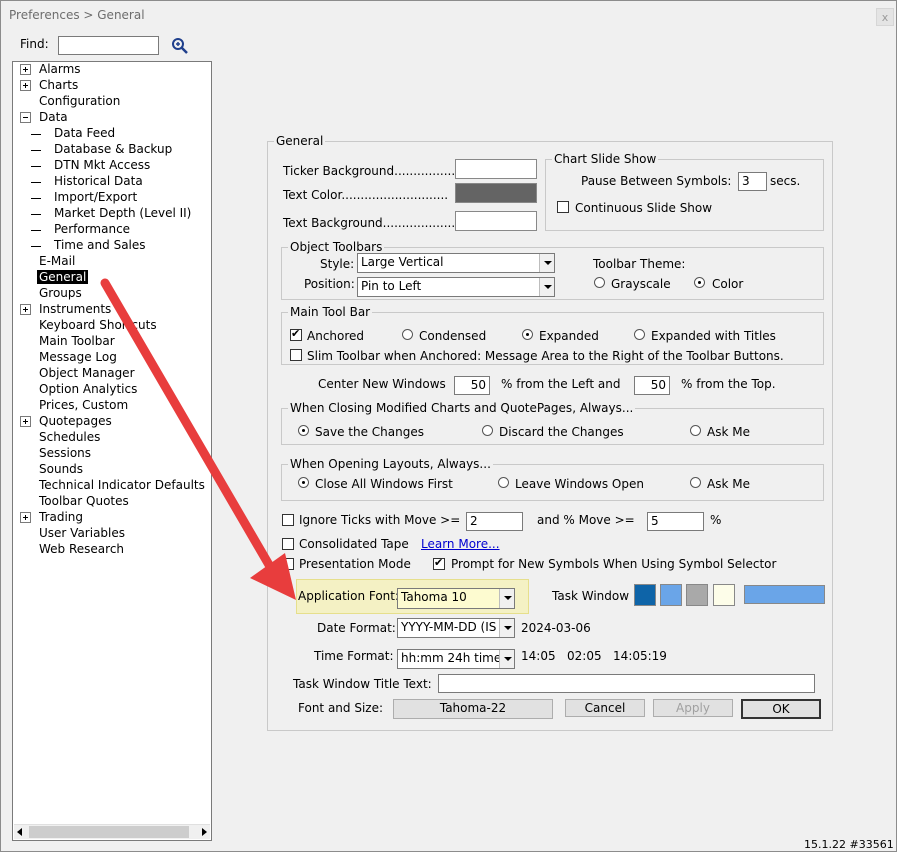  I want to click on version-label: 15.1.22 #33561, so click(849, 844).